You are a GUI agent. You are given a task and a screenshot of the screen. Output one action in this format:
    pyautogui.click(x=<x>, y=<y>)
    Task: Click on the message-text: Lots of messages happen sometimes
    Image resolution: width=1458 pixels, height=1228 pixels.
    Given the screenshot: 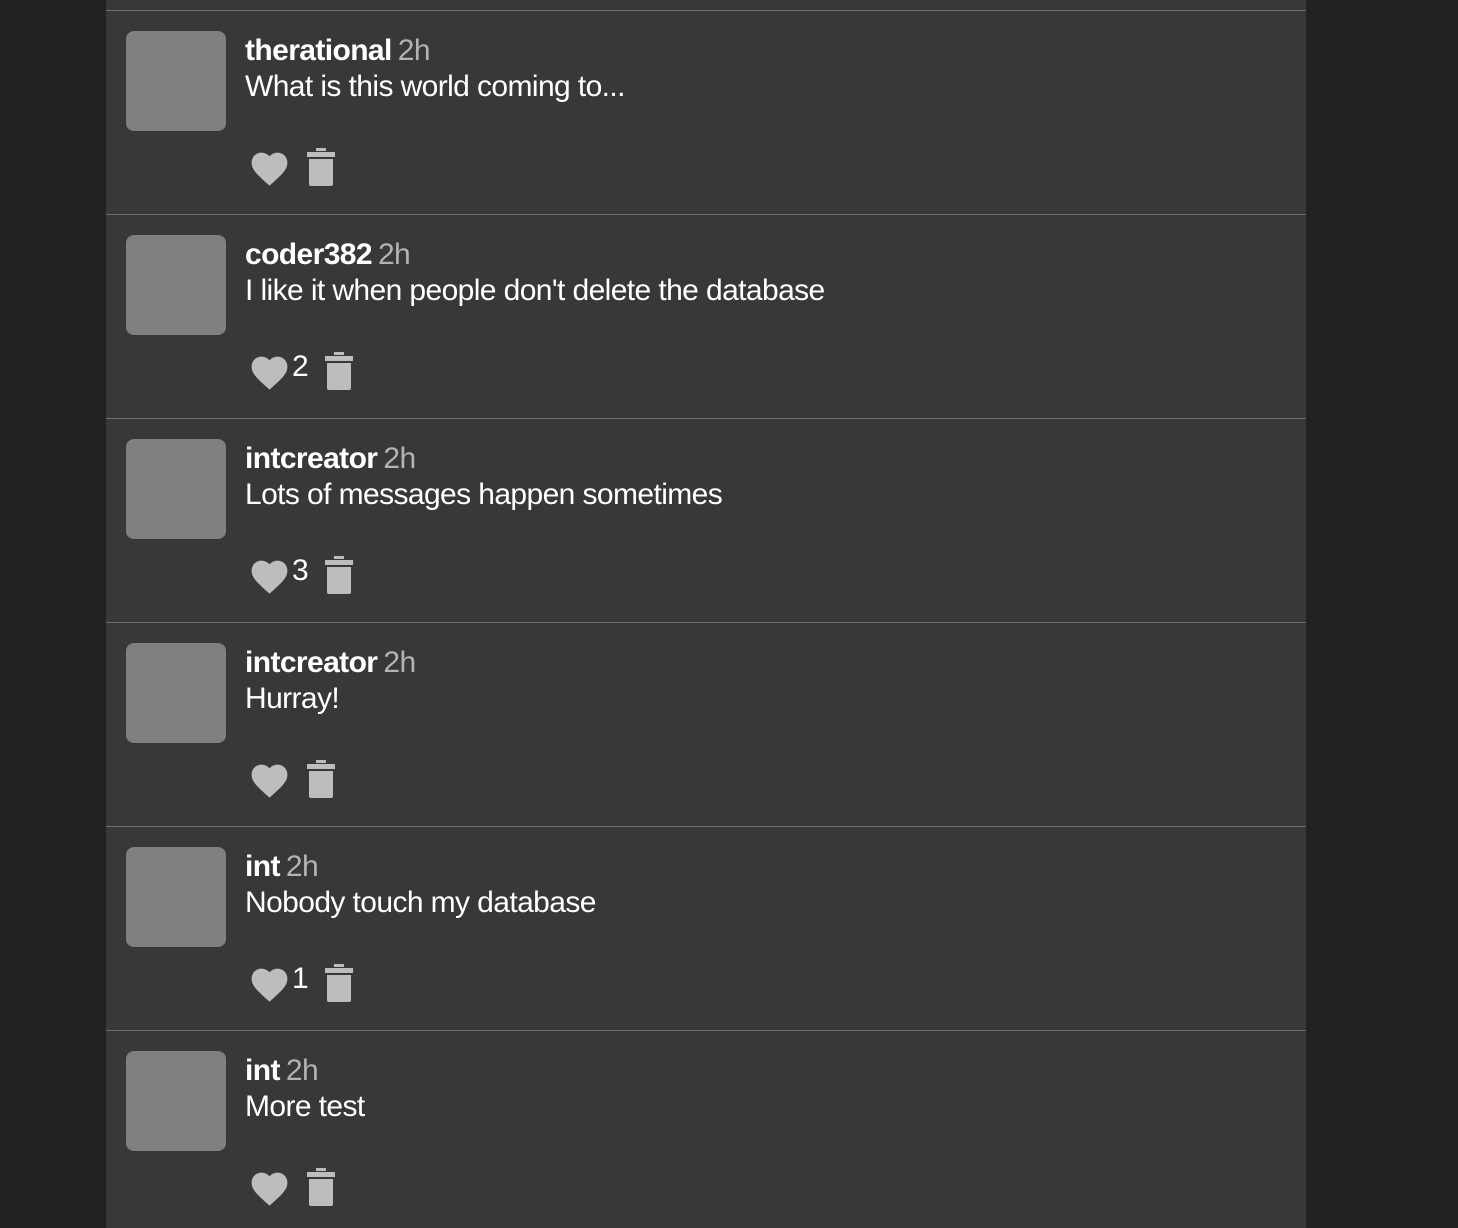 What is the action you would take?
    pyautogui.click(x=484, y=494)
    